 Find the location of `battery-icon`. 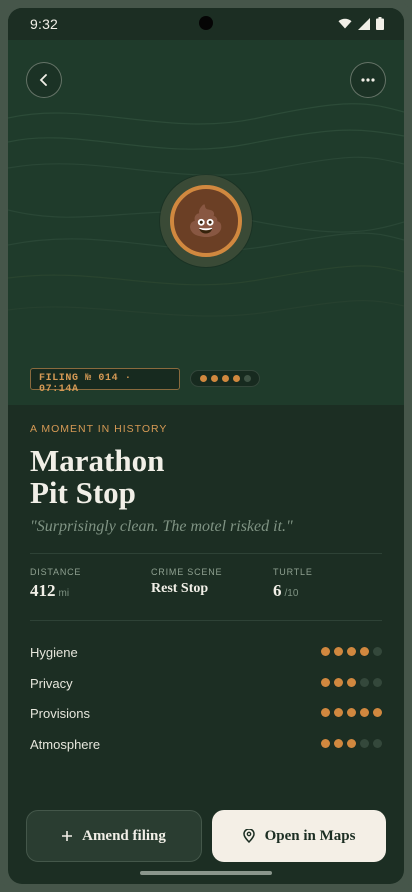

battery-icon is located at coordinates (380, 23).